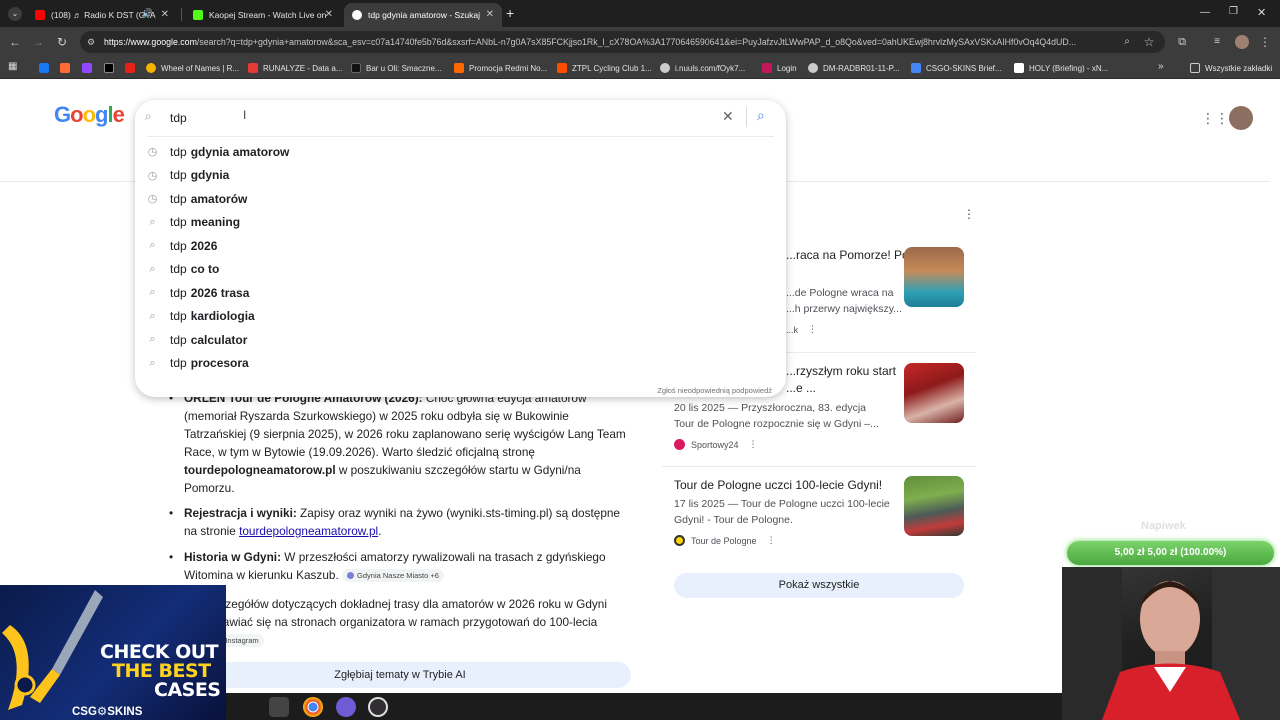  I want to click on site-info-icon: ⚙, so click(91, 42).